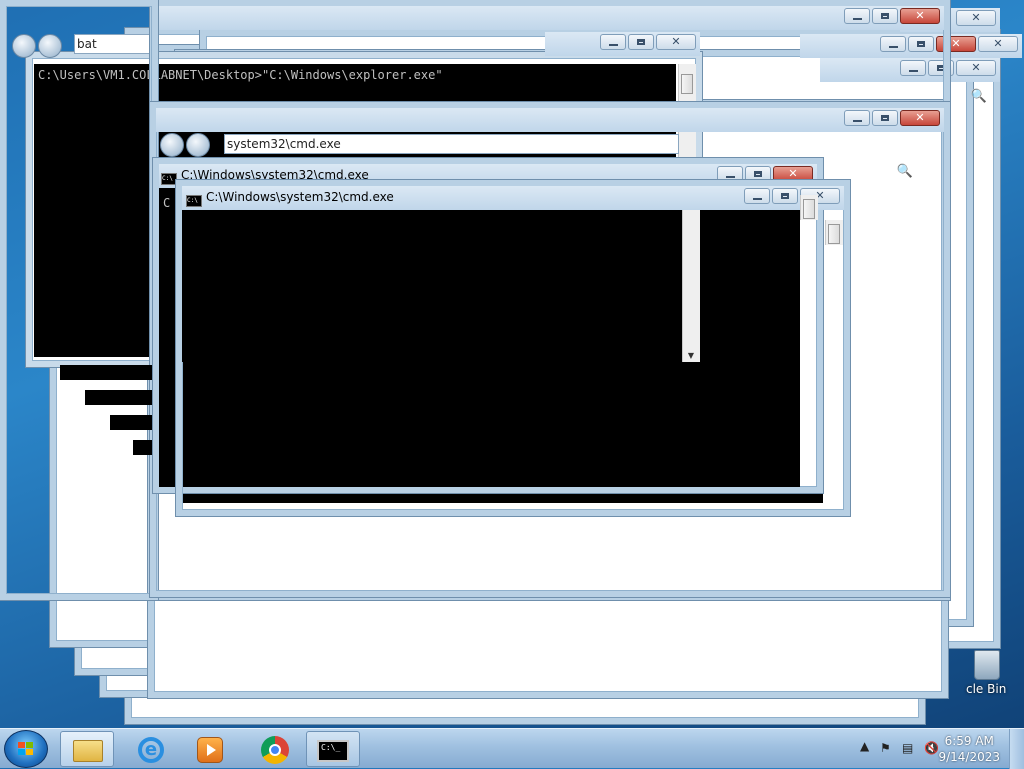 This screenshot has height=769, width=1024. I want to click on taskbar: e C:\_ ▲ ⚑ ▤ 🔇 6:59 AM 9/14/2023, so click(512, 748).